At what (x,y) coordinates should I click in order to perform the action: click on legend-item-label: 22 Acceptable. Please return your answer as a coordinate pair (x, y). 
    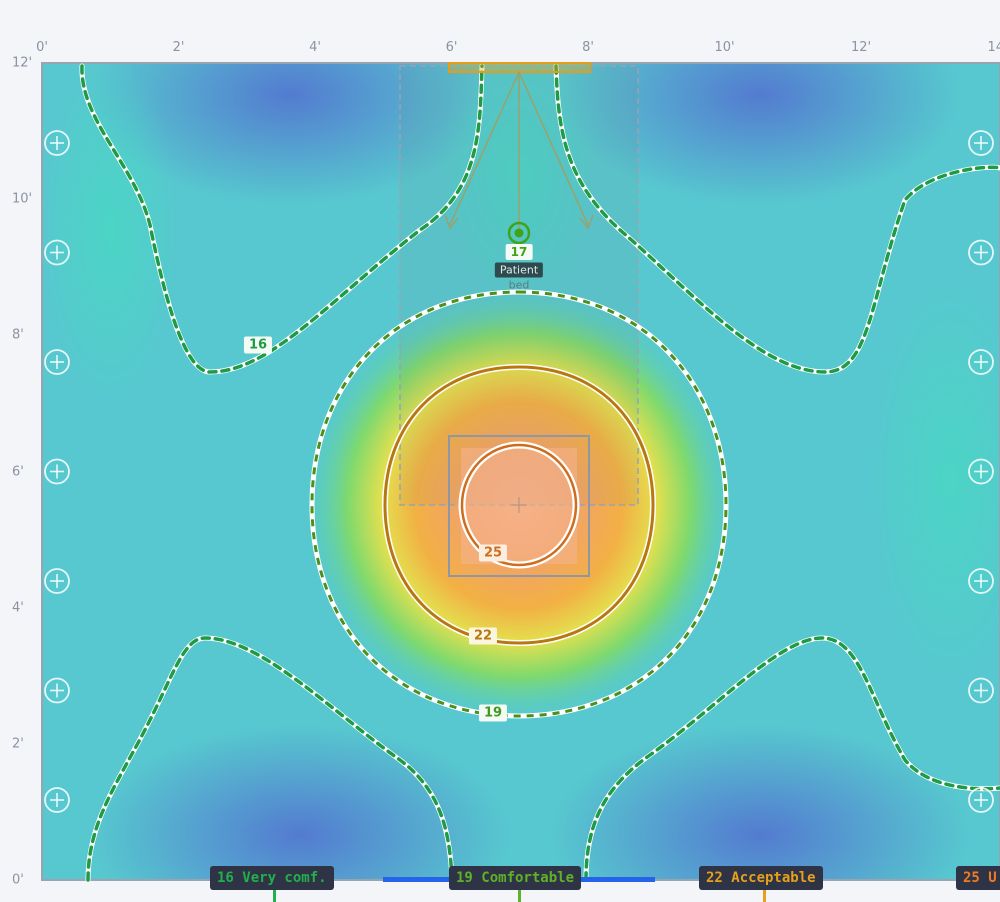
    Looking at the image, I should click on (761, 878).